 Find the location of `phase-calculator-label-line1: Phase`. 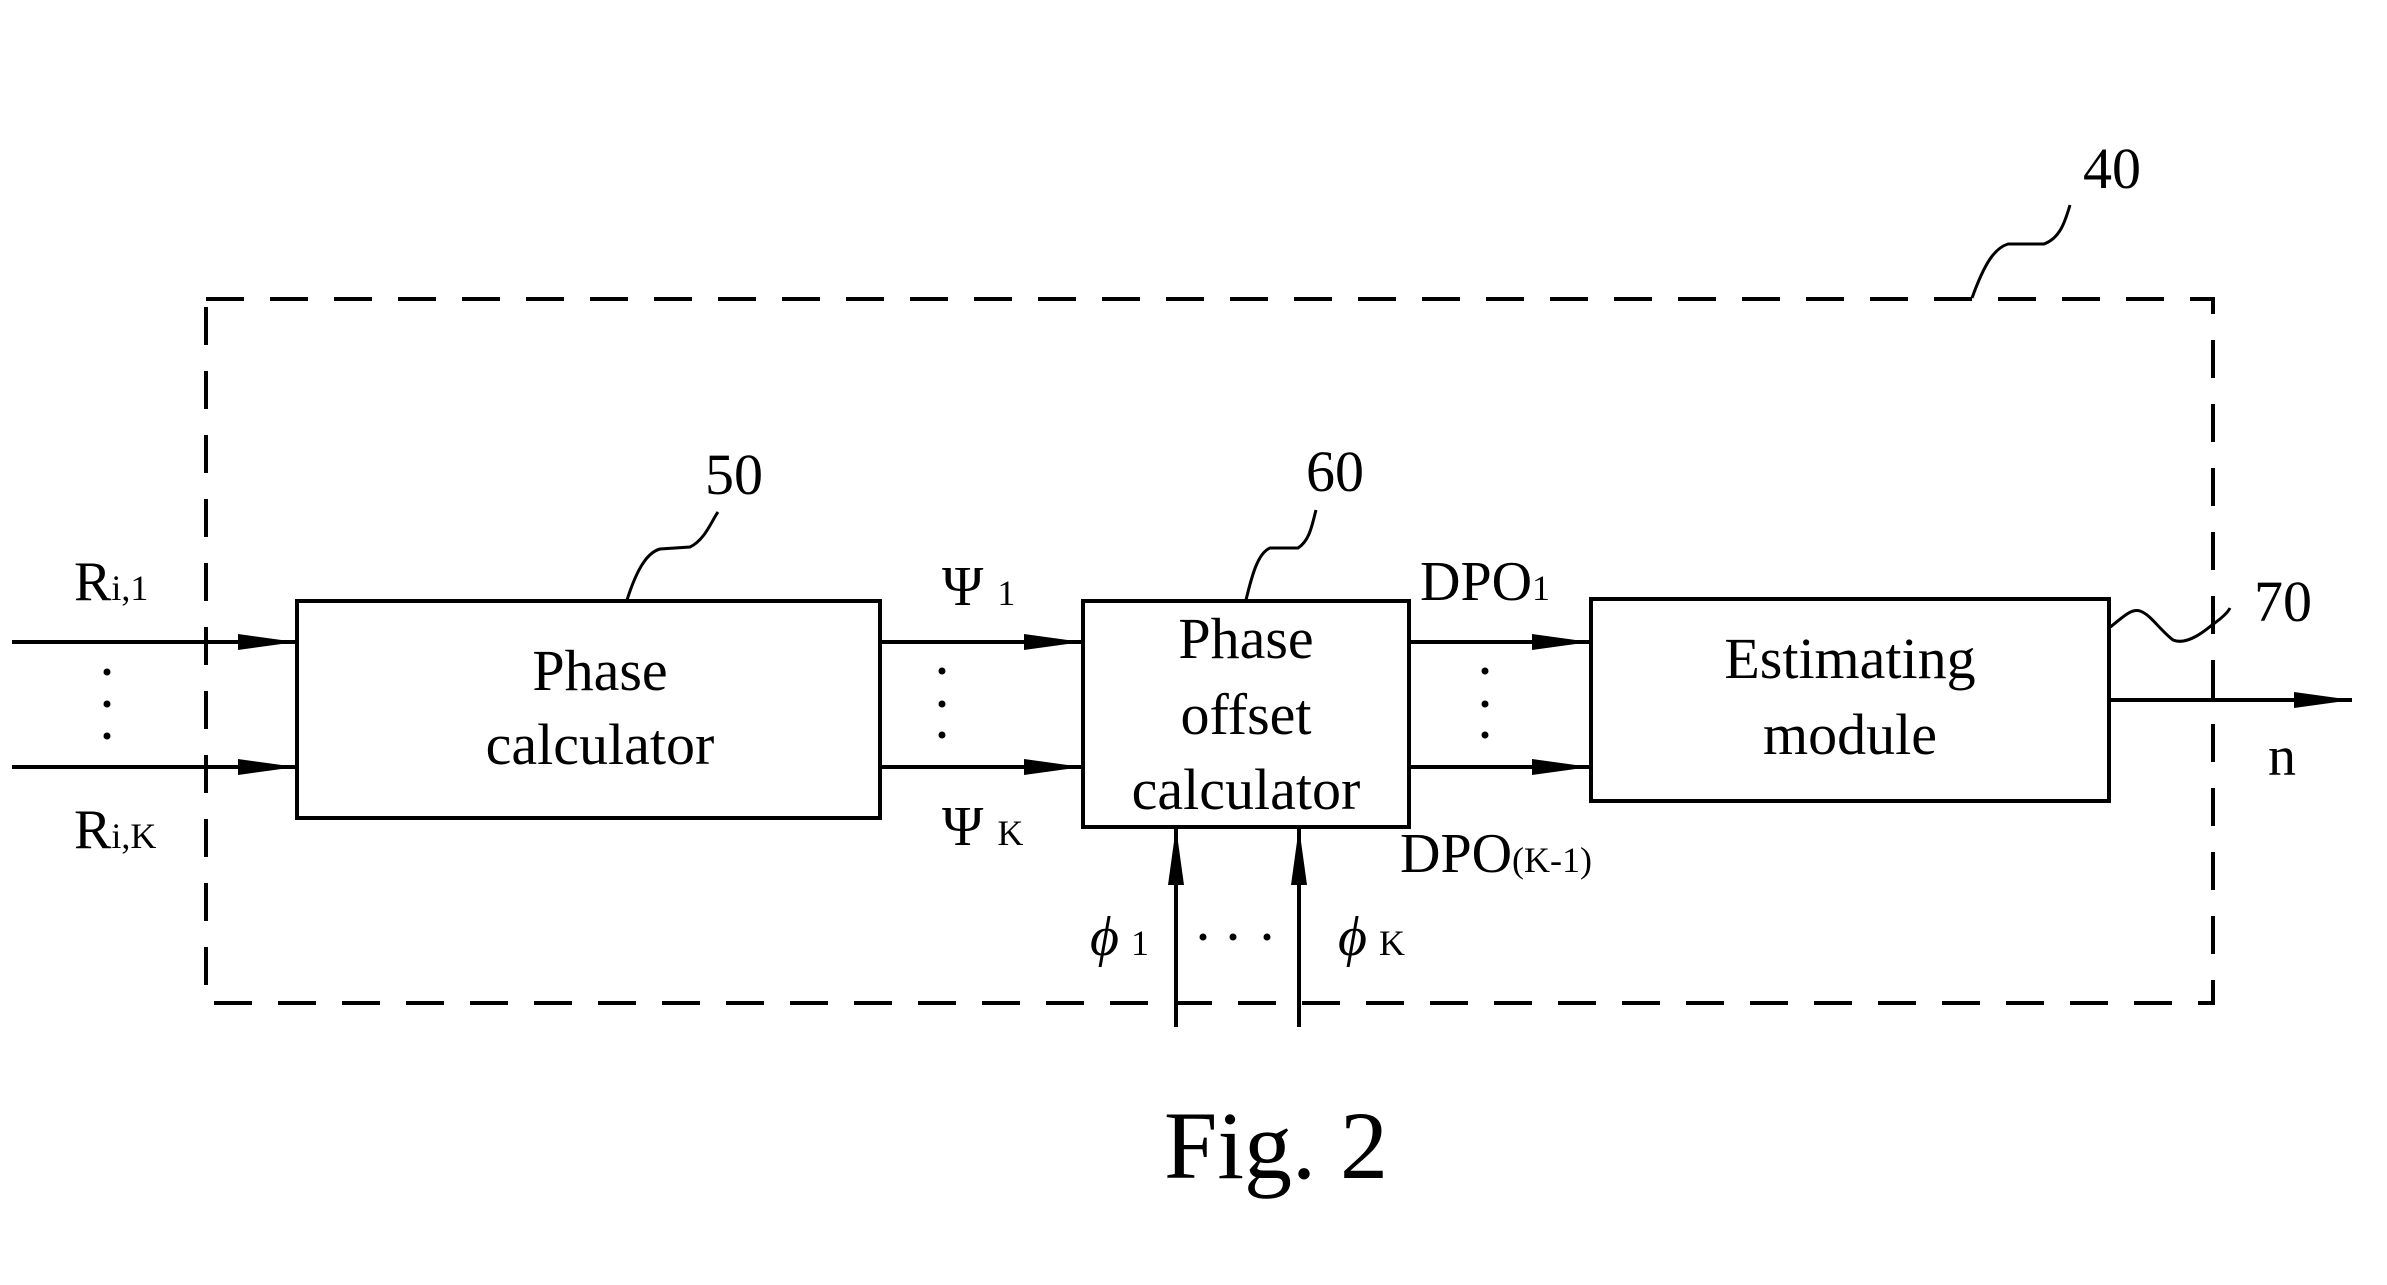

phase-calculator-label-line1: Phase is located at coordinates (599, 670).